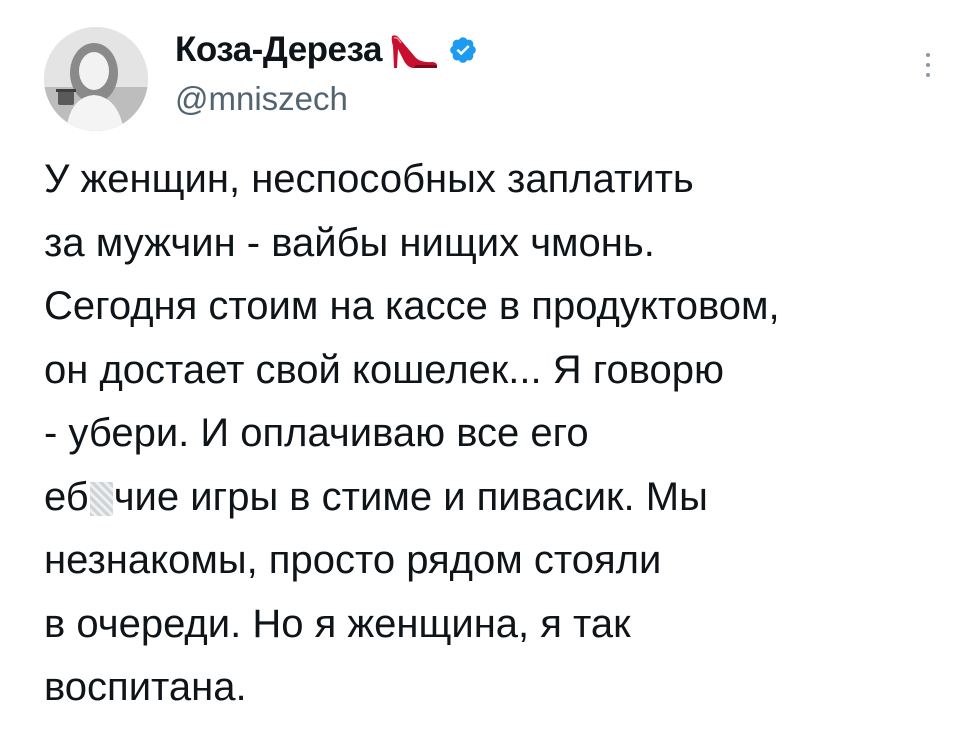 The height and width of the screenshot is (746, 967). What do you see at coordinates (278, 50) in the screenshot?
I see `display-name: Коза-Дереза` at bounding box center [278, 50].